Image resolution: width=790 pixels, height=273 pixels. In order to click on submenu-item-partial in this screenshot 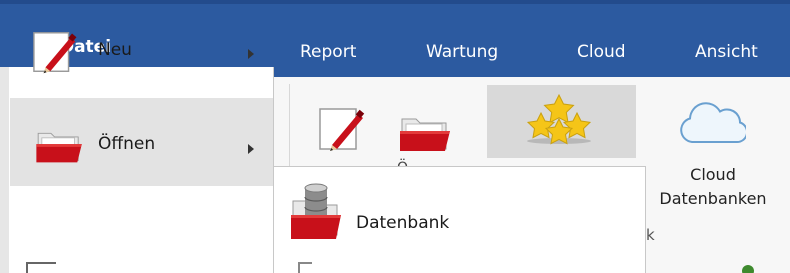, I will do `click(305, 267)`.